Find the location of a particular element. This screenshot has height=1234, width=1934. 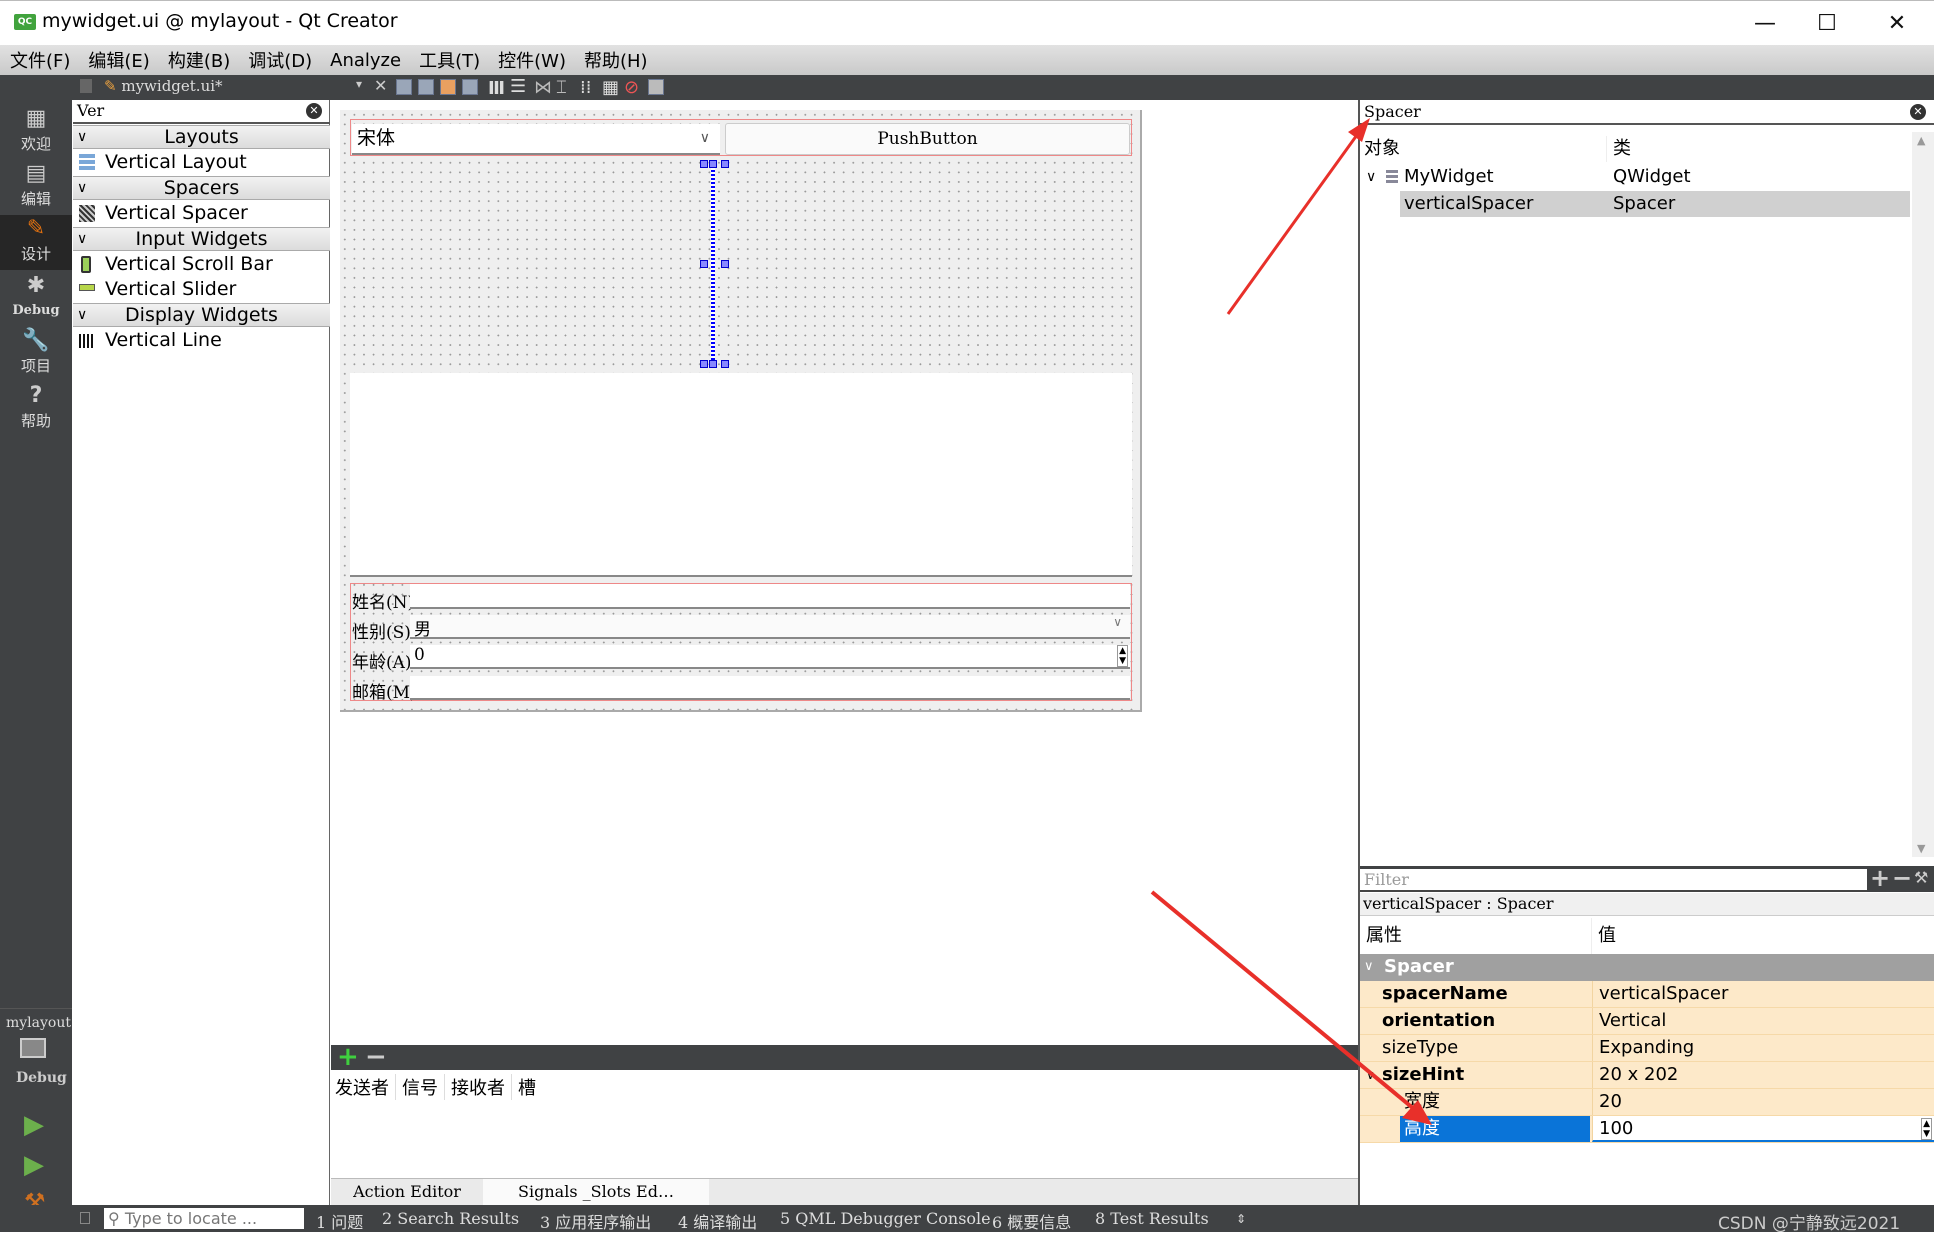

font-combo-box: 宋体 ∨ is located at coordinates (536, 139).